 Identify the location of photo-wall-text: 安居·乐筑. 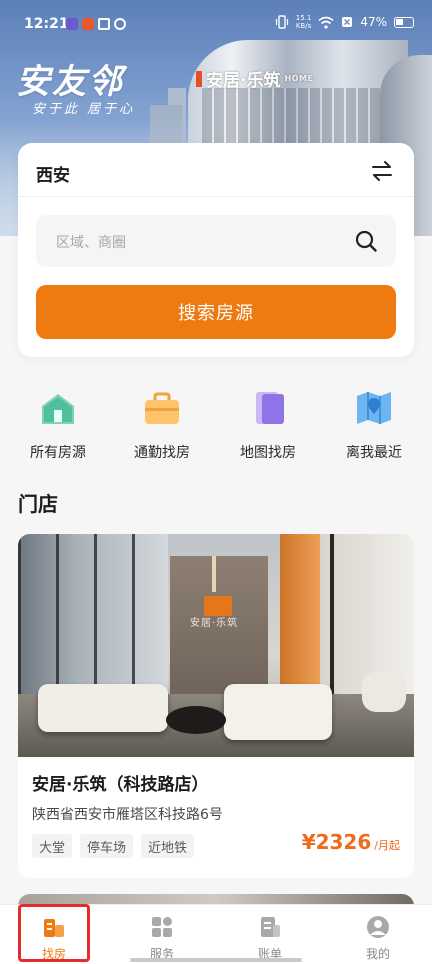
(214, 623).